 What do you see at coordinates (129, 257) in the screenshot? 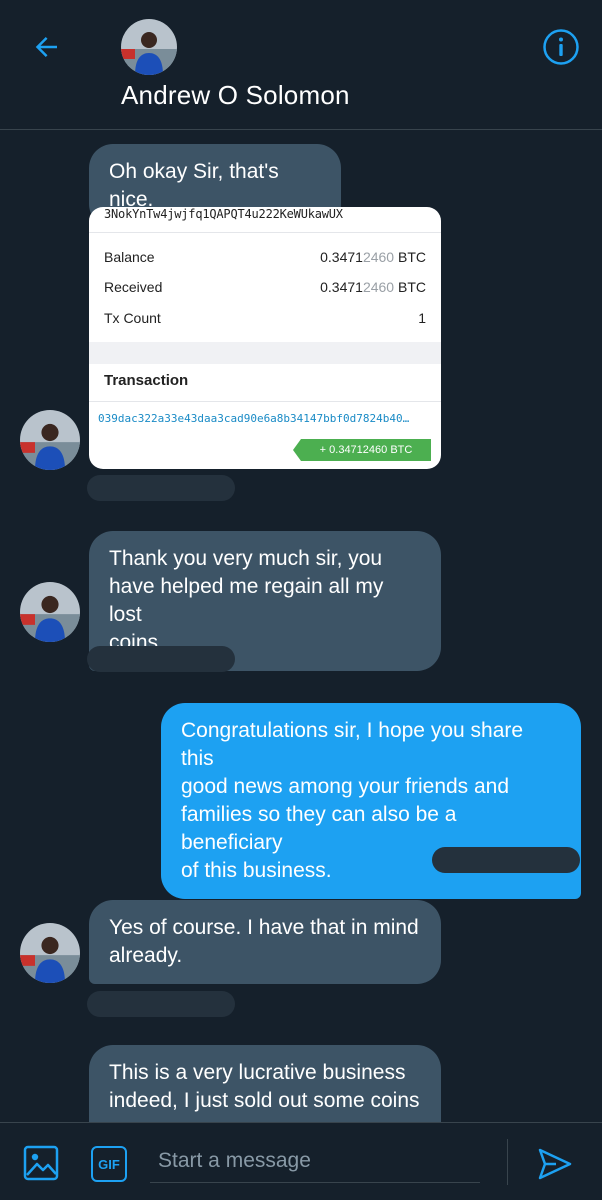
I see `row-label: Balance` at bounding box center [129, 257].